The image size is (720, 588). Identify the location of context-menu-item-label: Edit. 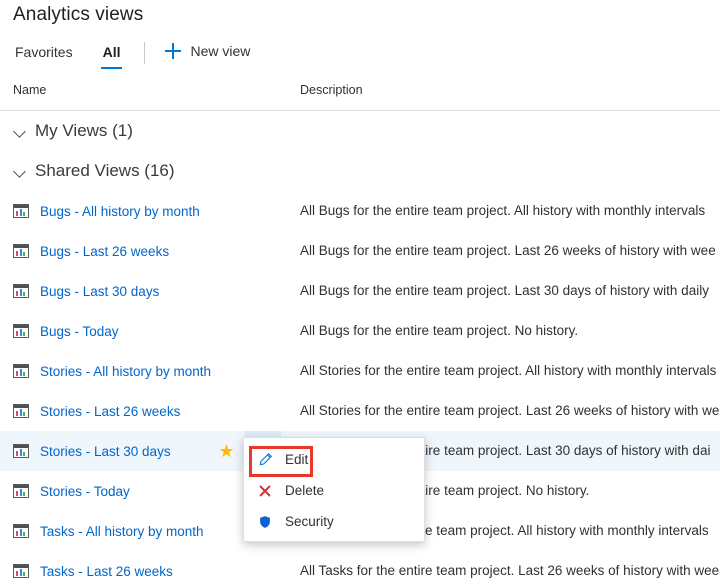
(297, 459).